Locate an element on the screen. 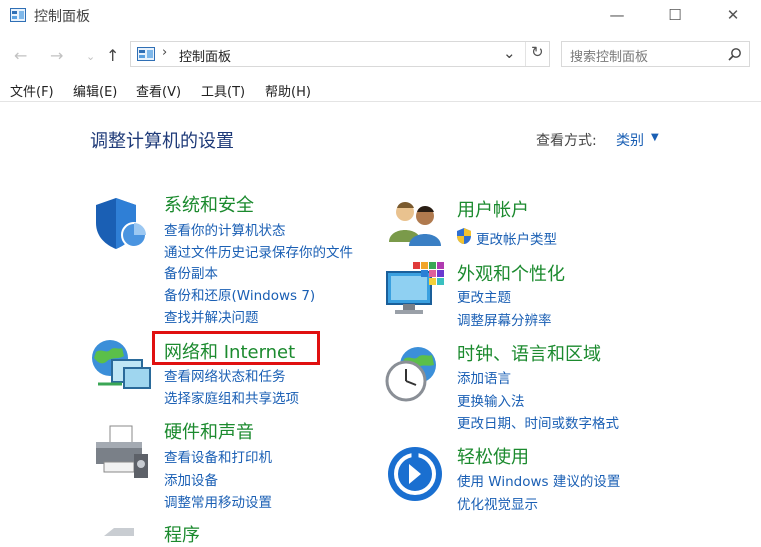 This screenshot has height=547, width=761. appearance-monitor-icon is located at coordinates (415, 289).